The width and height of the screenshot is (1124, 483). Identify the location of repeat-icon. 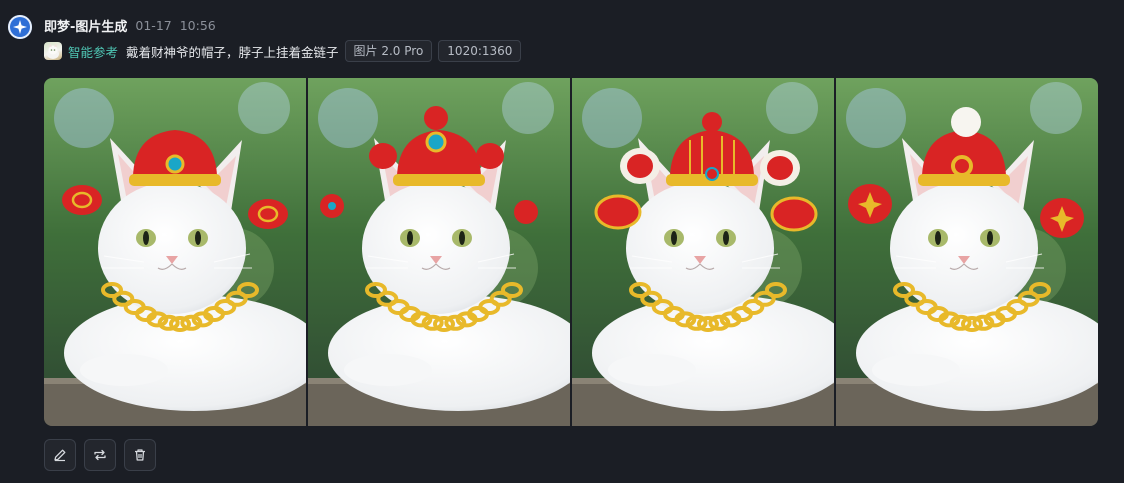
(100, 455).